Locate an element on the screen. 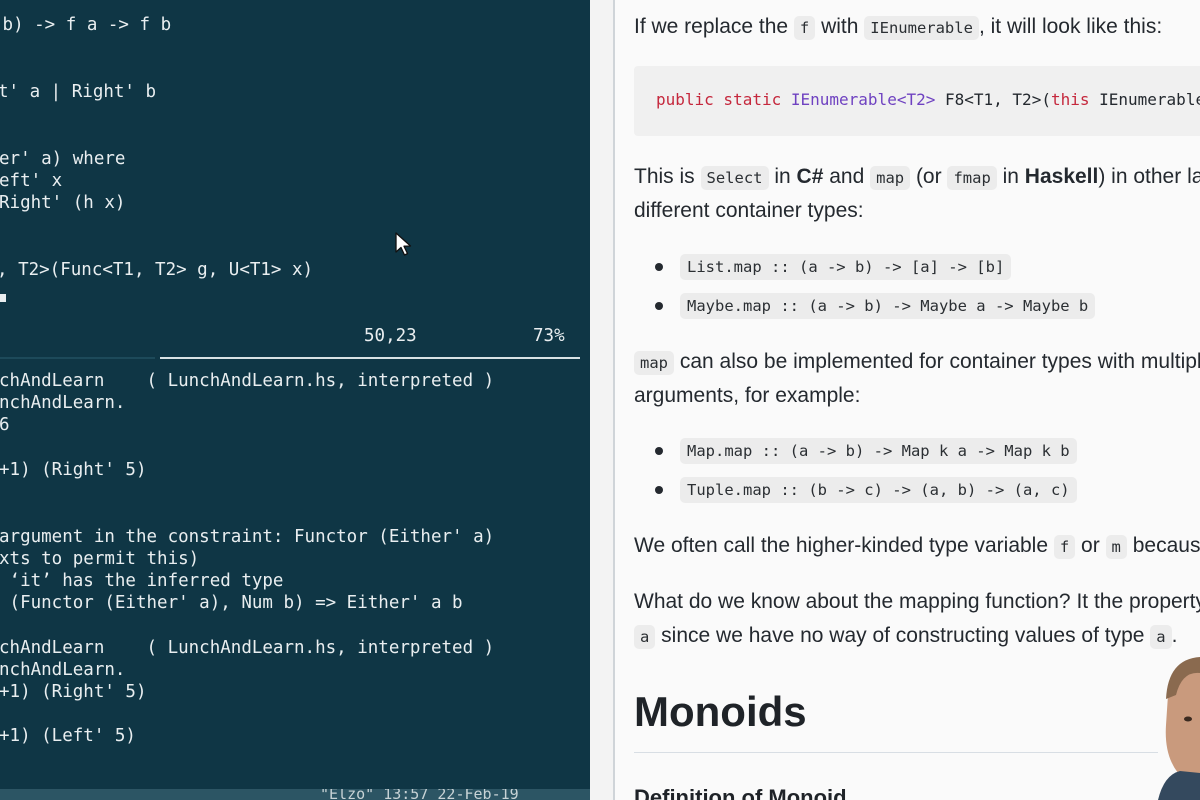 The image size is (1200, 800). inline-code: m is located at coordinates (1116, 547).